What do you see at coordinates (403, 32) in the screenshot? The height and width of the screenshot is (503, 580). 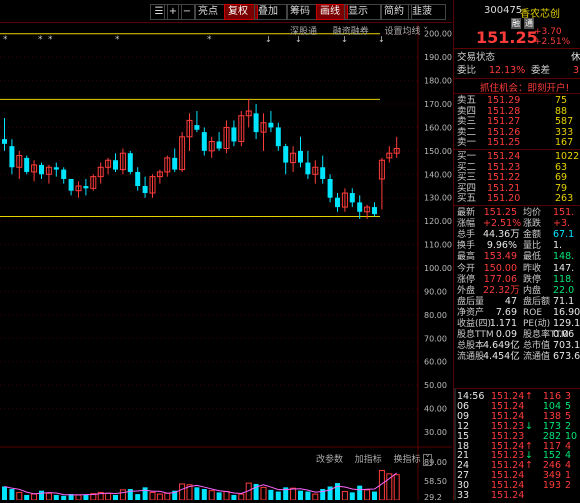 I see `link-set-ma: 设置均线` at bounding box center [403, 32].